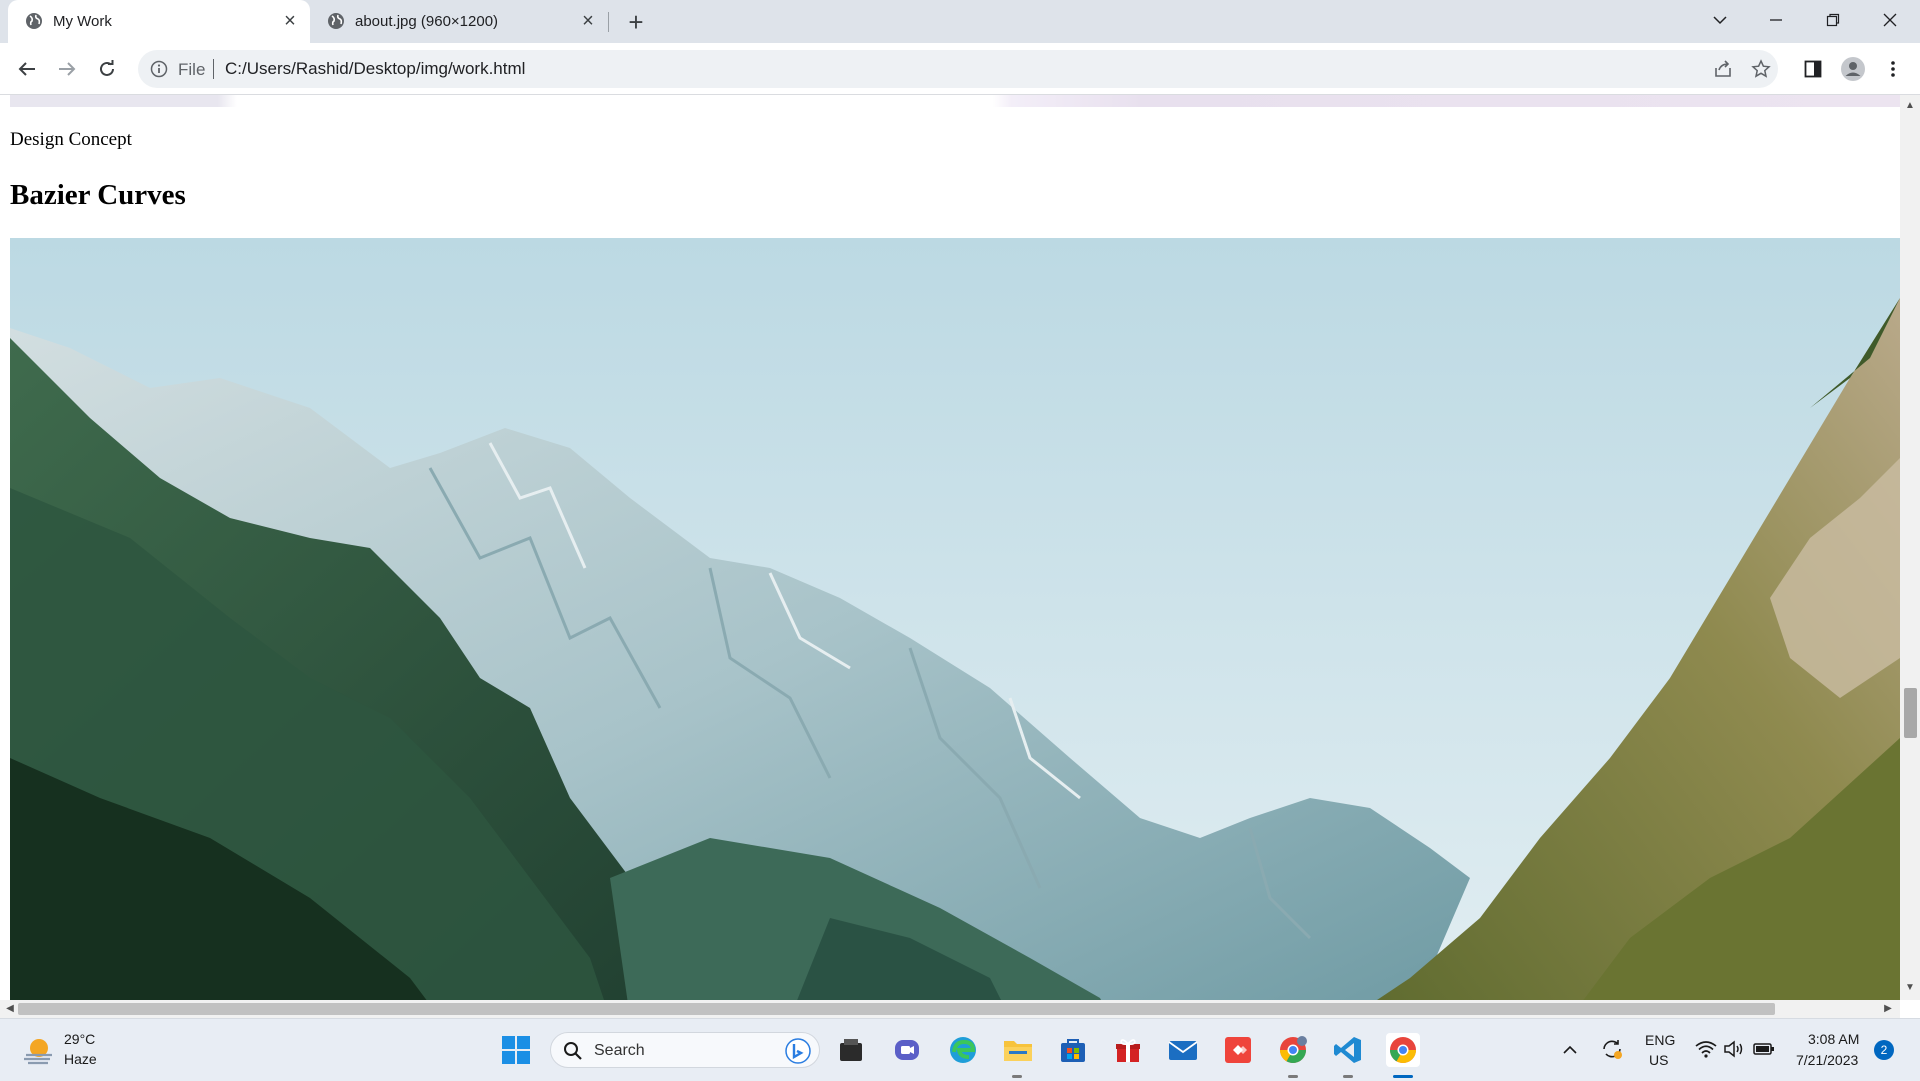 This screenshot has width=1920, height=1081. I want to click on minimize-button, so click(1776, 20).